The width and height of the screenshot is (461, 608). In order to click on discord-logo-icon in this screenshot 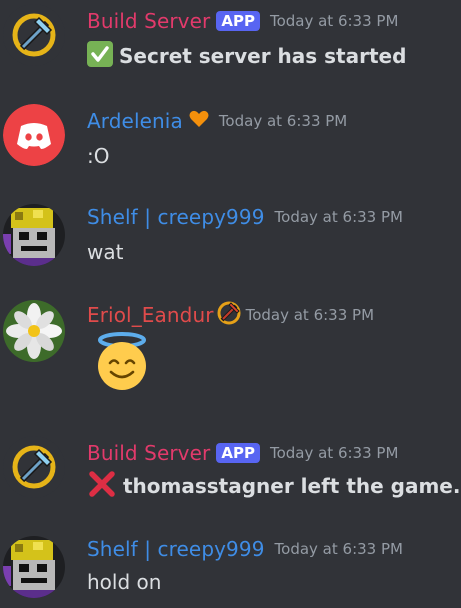, I will do `click(34, 135)`.